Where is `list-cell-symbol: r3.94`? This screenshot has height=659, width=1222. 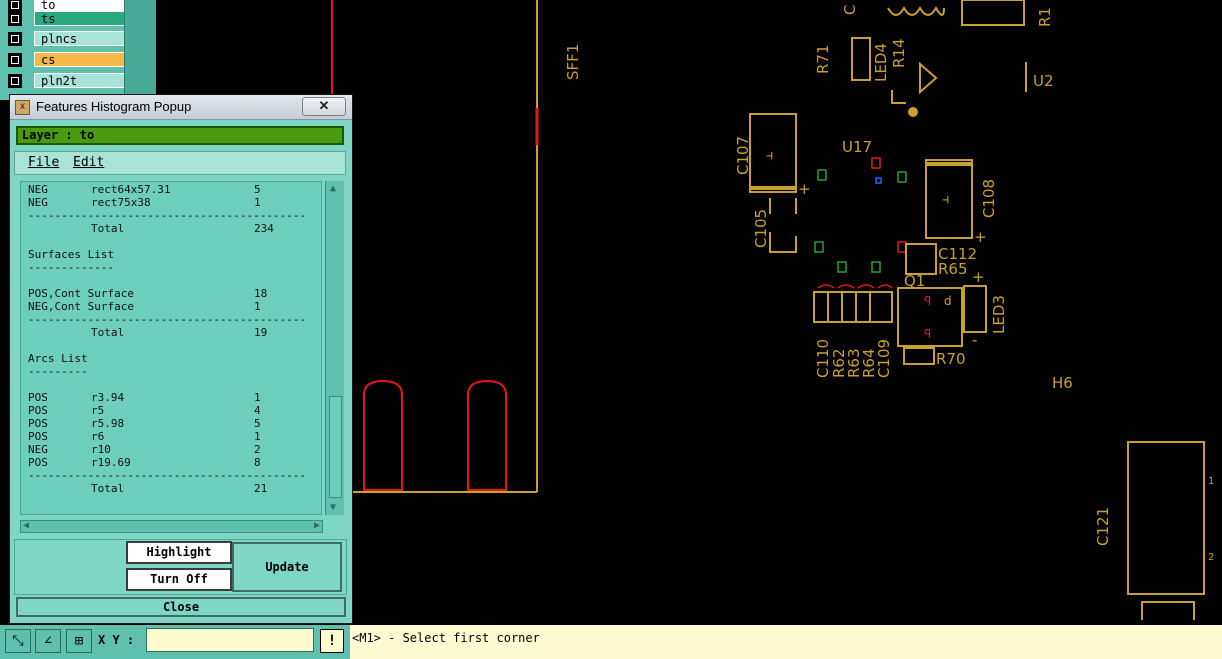 list-cell-symbol: r3.94 is located at coordinates (108, 397).